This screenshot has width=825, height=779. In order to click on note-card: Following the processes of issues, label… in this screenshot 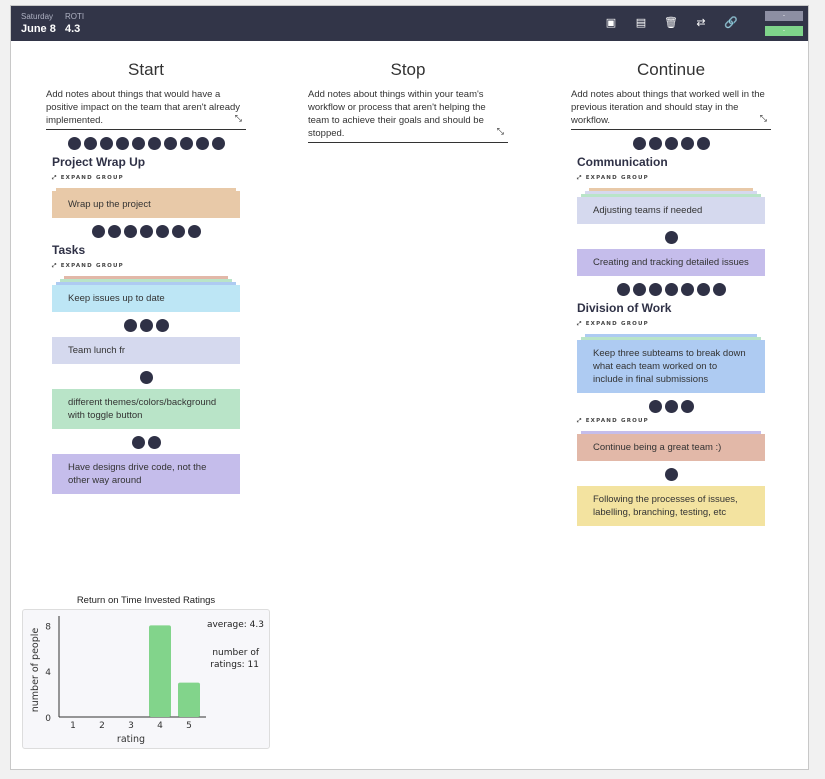, I will do `click(671, 506)`.